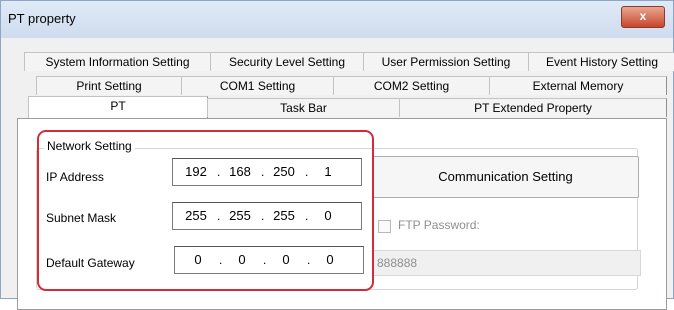  What do you see at coordinates (411, 85) in the screenshot?
I see `tab-com2-setting: COM2 Setting` at bounding box center [411, 85].